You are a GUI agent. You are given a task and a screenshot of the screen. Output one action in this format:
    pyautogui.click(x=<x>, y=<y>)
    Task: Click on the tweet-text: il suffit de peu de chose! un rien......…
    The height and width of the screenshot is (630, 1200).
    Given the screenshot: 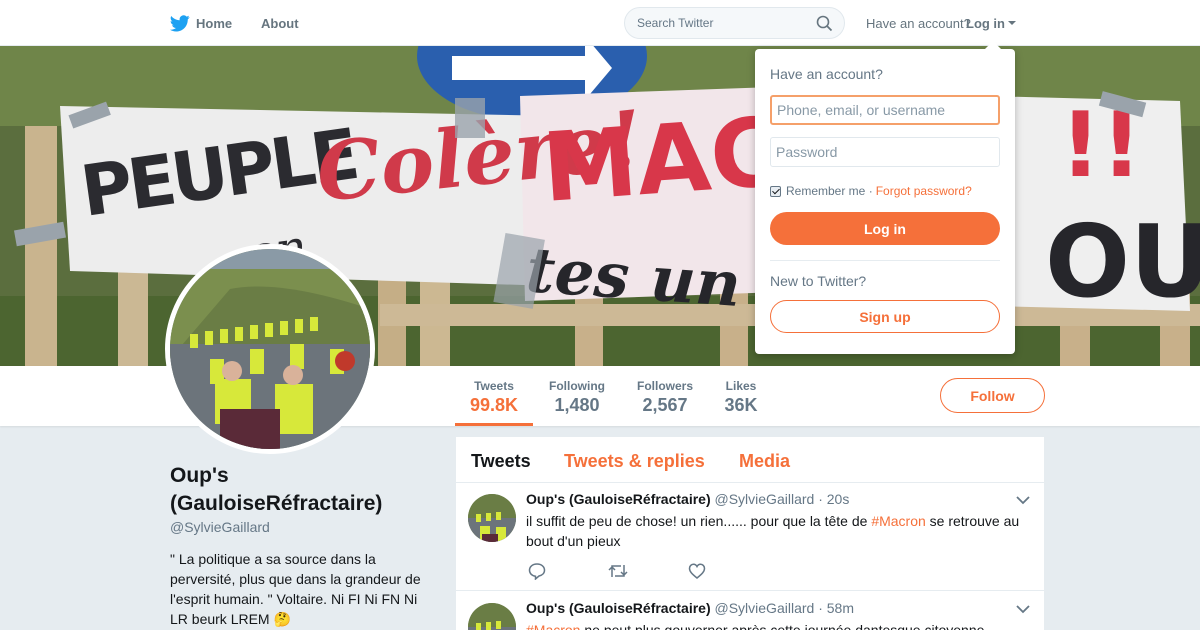 What is the action you would take?
    pyautogui.click(x=778, y=531)
    